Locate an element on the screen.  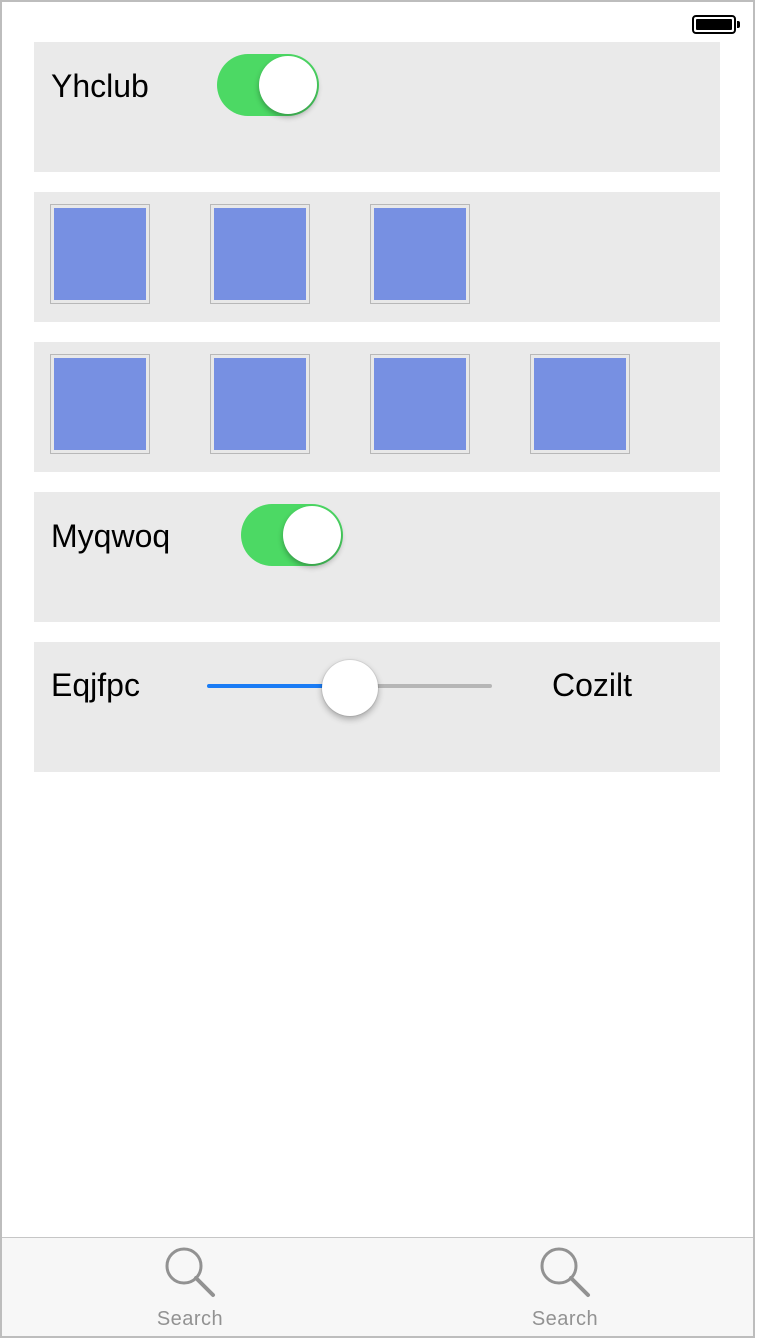
settings-row-myqwoq: Myqwoq is located at coordinates (377, 557).